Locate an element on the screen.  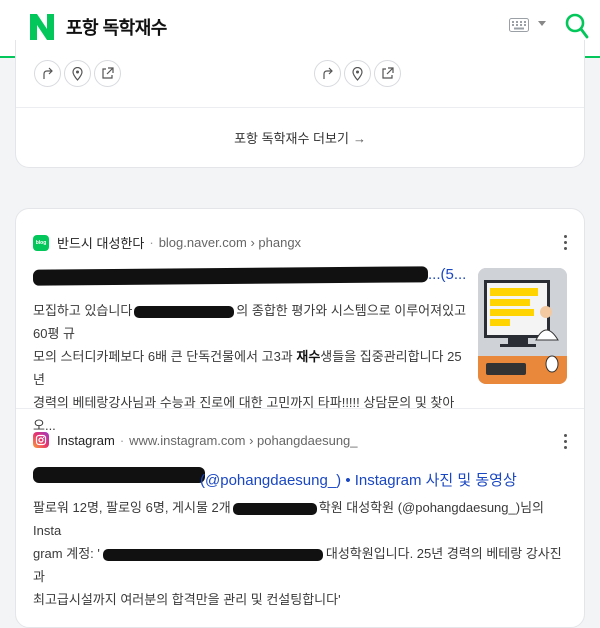
result-thumbnail is located at coordinates (522, 326).